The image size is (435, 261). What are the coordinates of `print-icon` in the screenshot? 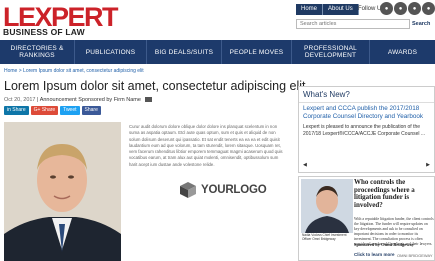 It's located at (149, 100).